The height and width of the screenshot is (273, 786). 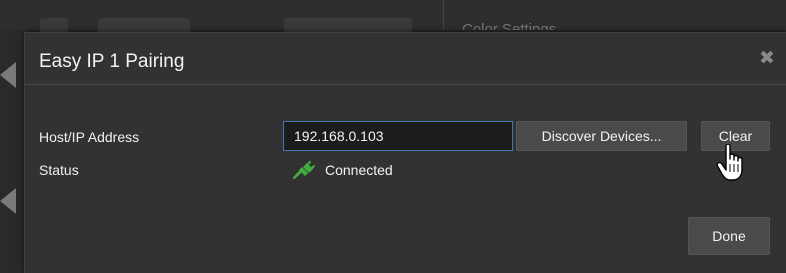 What do you see at coordinates (112, 61) in the screenshot?
I see `dialog-title: Easy IP 1 Pairing` at bounding box center [112, 61].